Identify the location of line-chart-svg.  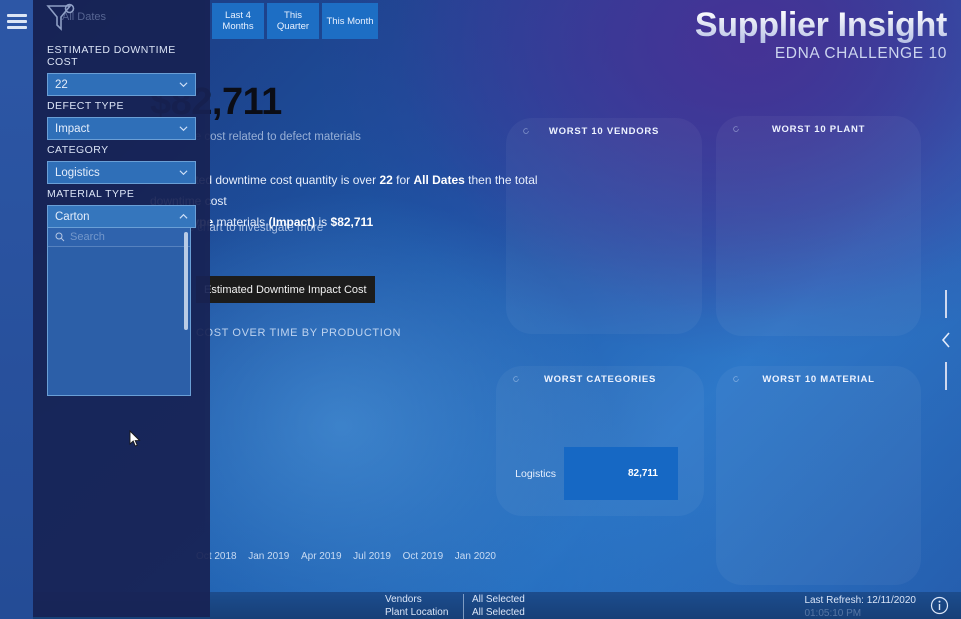
(346, 452).